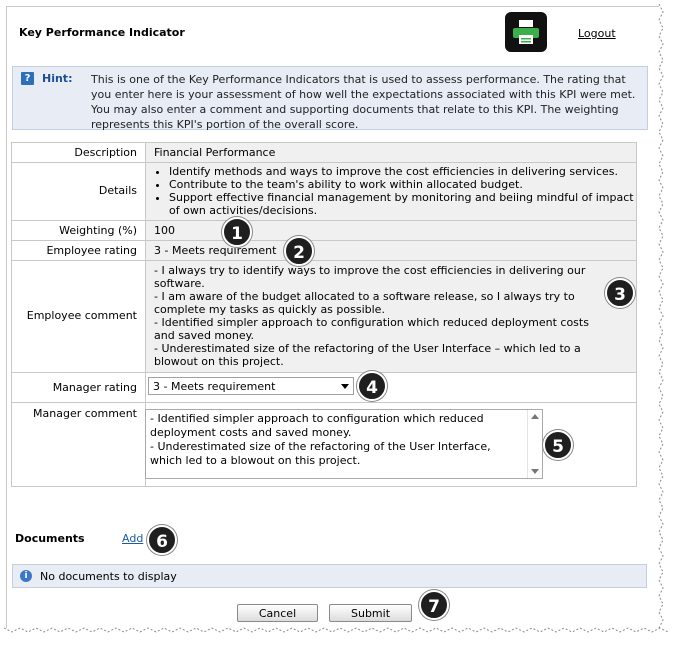  I want to click on manager-rating-select: 3 - Meets requirement, so click(251, 386).